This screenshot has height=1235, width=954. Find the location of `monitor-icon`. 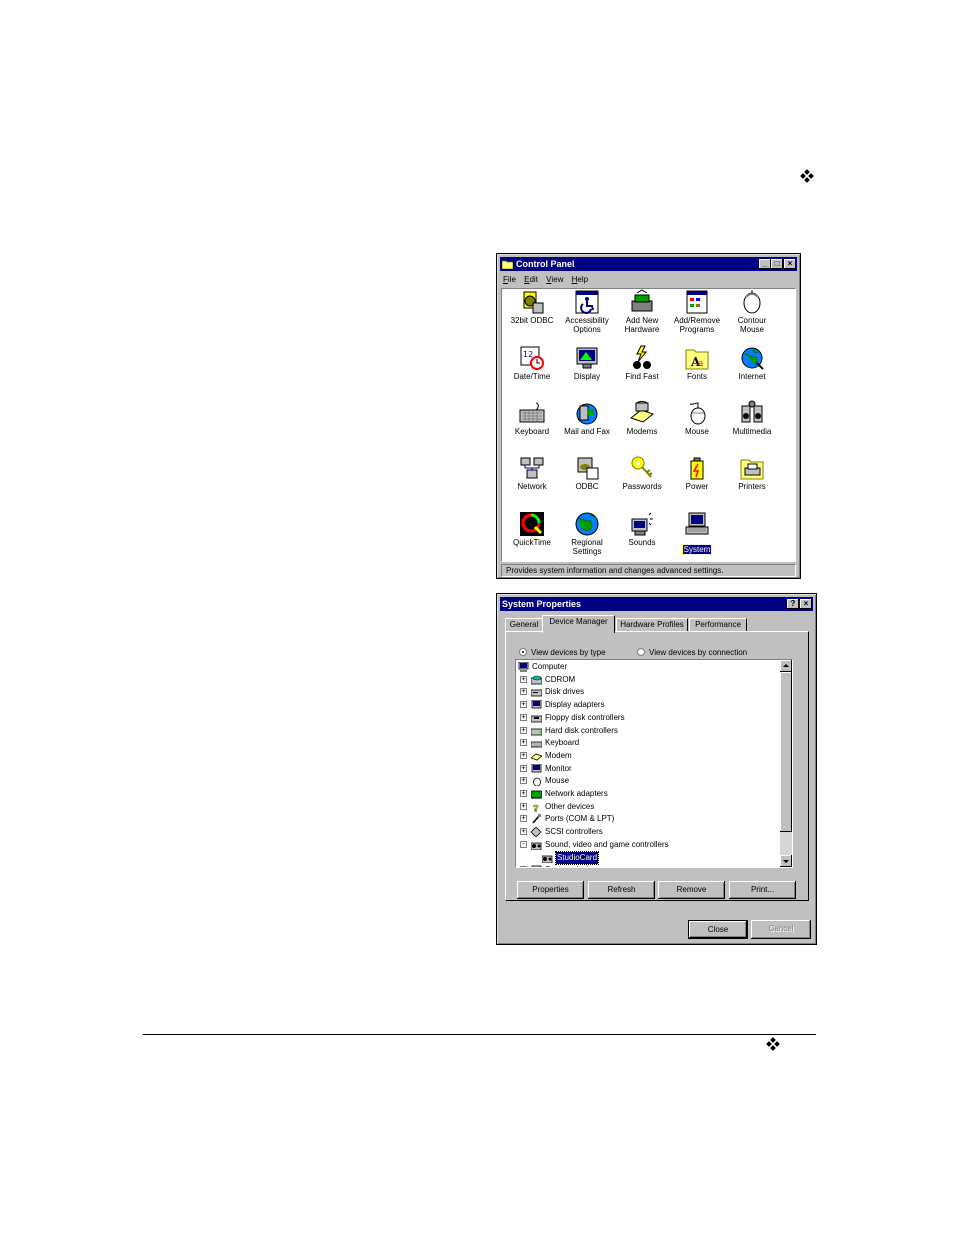

monitor-icon is located at coordinates (536, 767).